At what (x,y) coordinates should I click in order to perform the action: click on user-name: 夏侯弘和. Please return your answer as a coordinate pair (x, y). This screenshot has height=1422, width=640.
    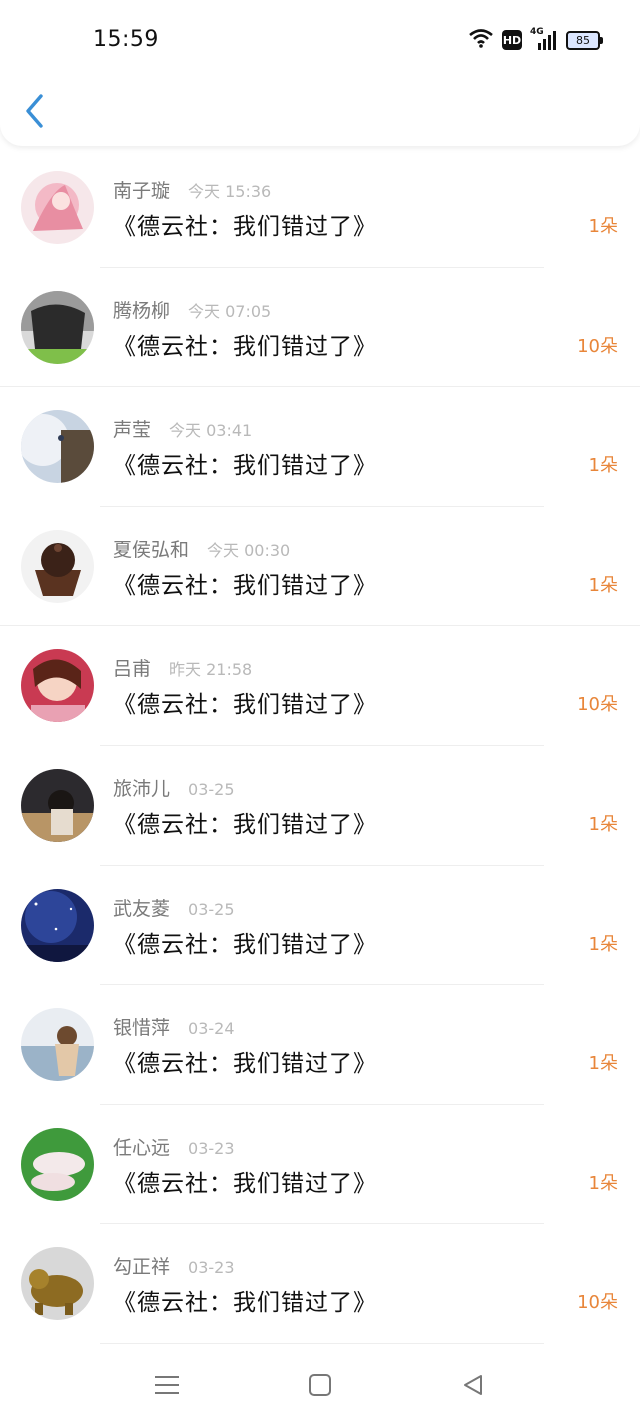
    Looking at the image, I should click on (151, 549).